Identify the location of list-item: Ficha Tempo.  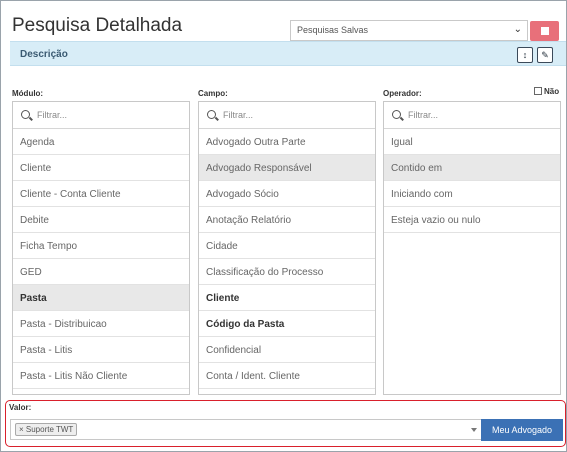
(101, 246).